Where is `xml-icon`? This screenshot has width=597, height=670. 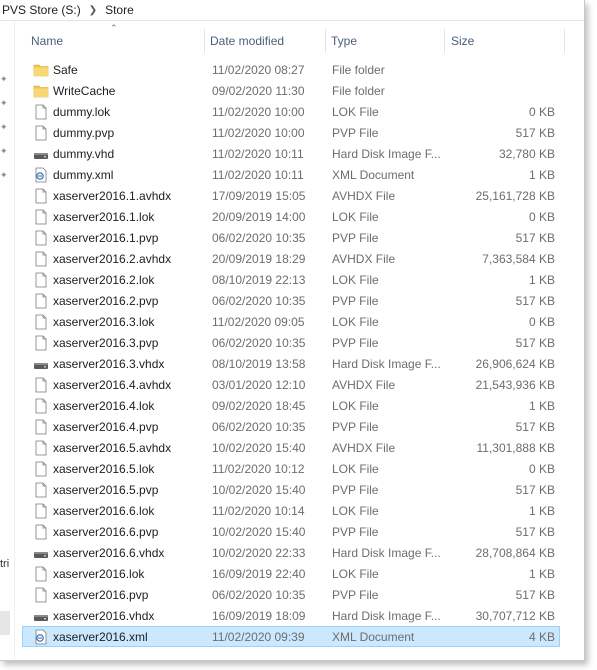 xml-icon is located at coordinates (41, 637).